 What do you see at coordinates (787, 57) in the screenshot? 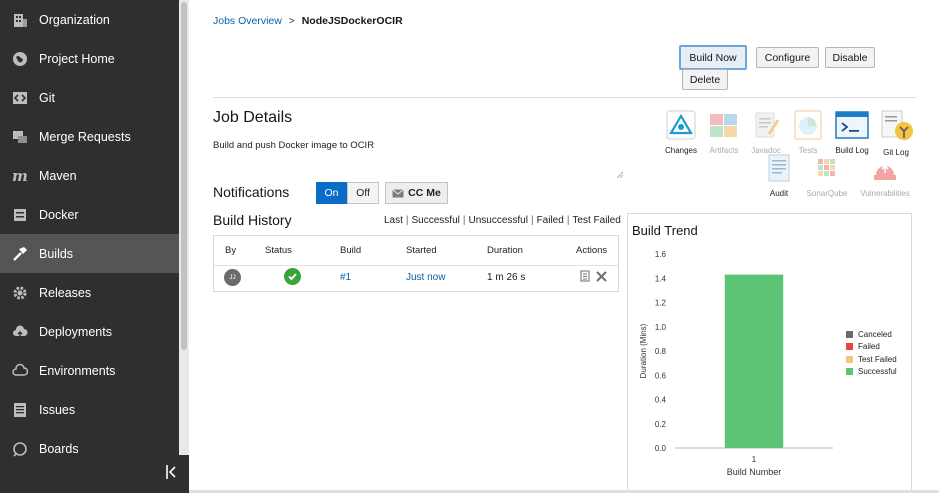
I see `configure-button: Configure` at bounding box center [787, 57].